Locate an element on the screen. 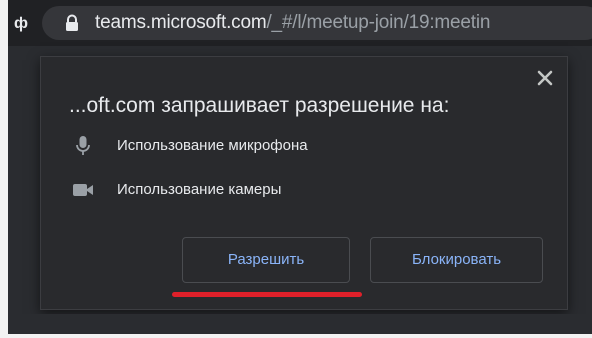 The width and height of the screenshot is (592, 338). url-path: /_#/l/meetup-join/19:meetin is located at coordinates (378, 22).